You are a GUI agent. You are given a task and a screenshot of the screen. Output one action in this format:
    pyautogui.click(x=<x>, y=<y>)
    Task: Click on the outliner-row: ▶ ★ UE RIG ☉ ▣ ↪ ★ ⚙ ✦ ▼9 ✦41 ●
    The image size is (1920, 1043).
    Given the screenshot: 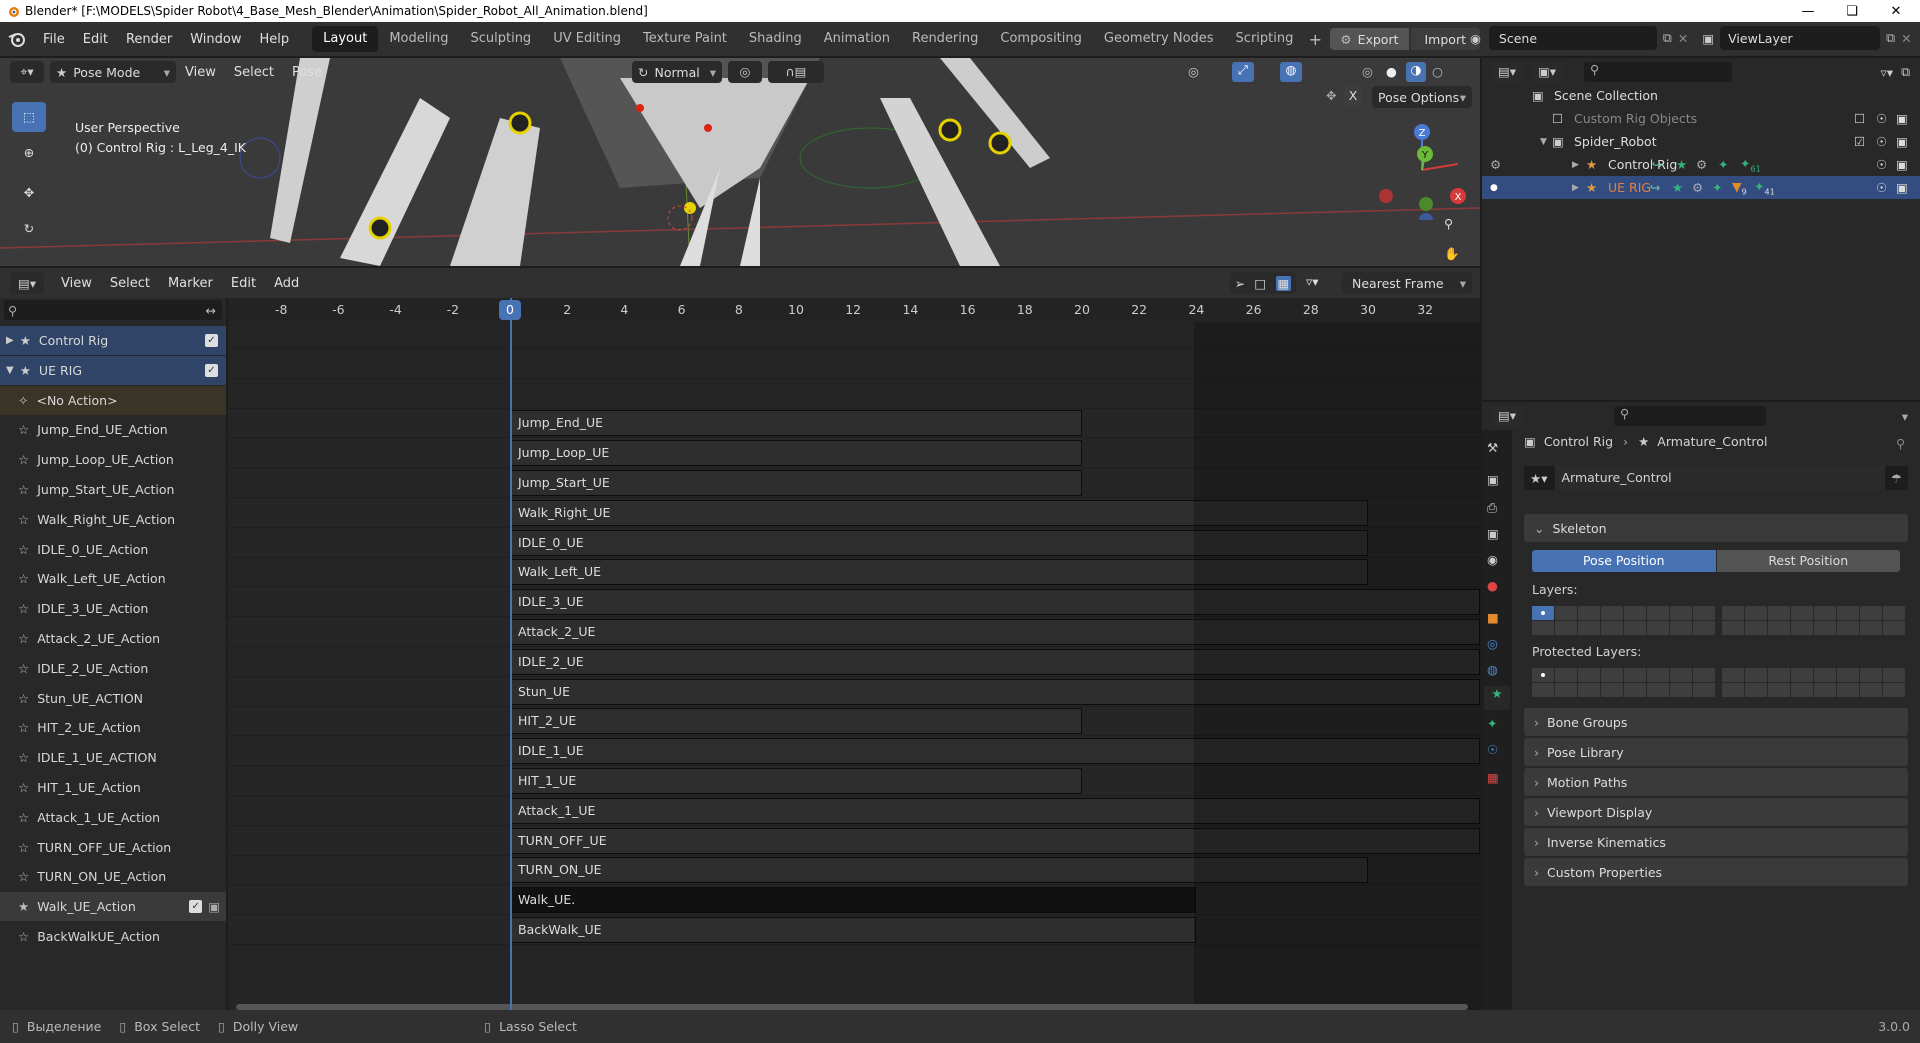 What is the action you would take?
    pyautogui.click(x=1701, y=187)
    